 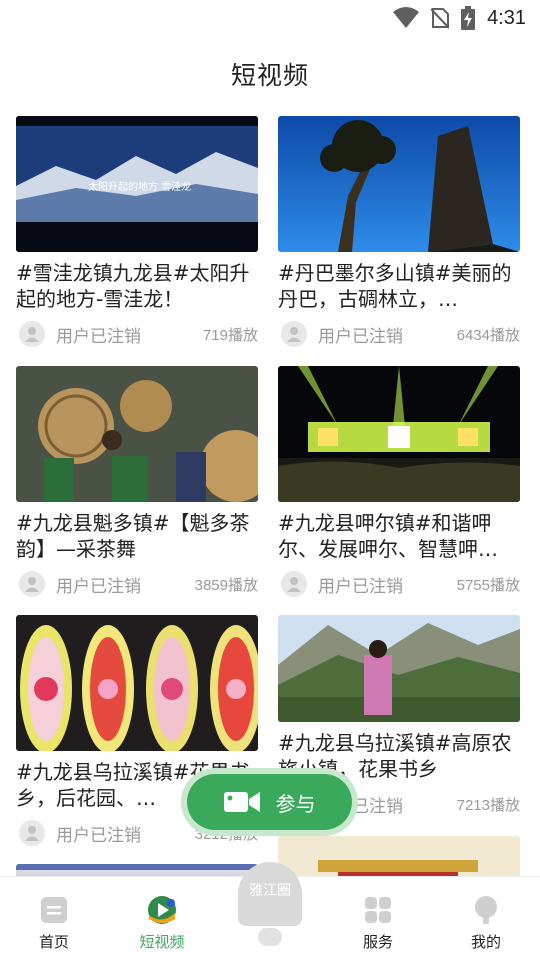 I want to click on participate-button: 参与, so click(x=269, y=802).